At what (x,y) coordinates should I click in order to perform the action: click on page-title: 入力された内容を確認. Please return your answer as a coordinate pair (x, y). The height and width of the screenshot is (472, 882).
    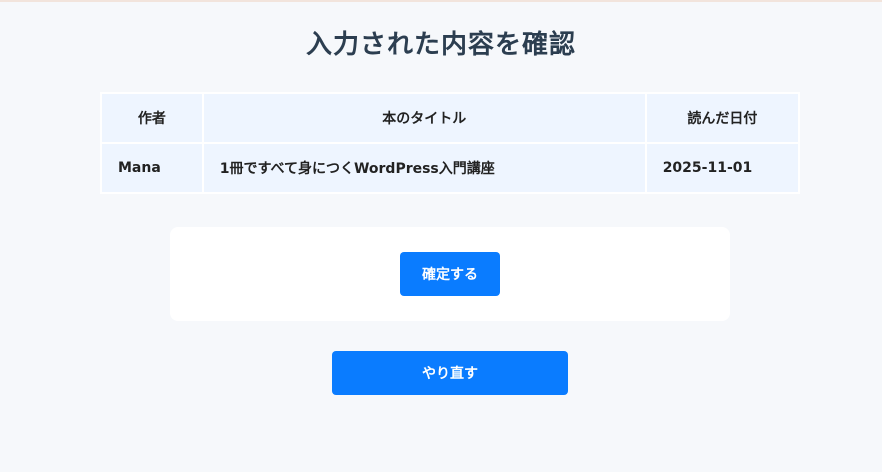
    Looking at the image, I should click on (440, 45).